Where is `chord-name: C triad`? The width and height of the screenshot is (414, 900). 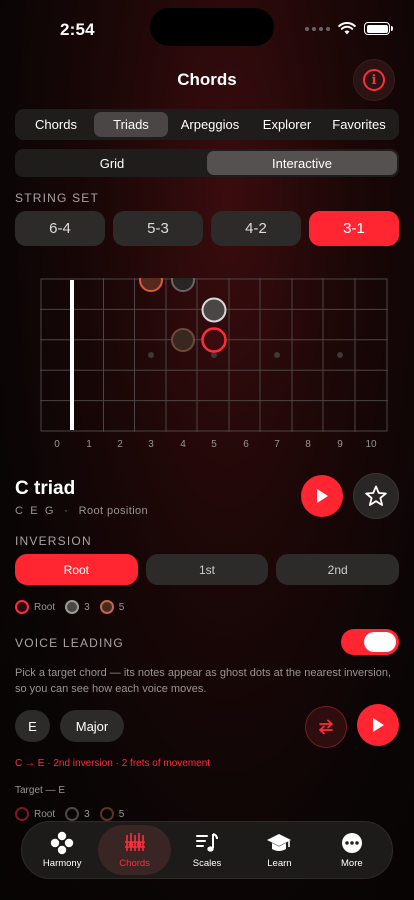
chord-name: C triad is located at coordinates (45, 488).